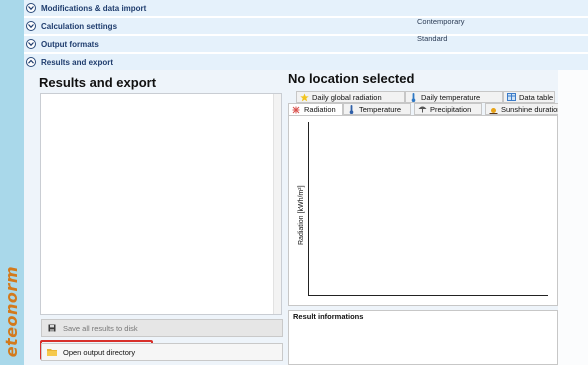 The width and height of the screenshot is (588, 365). Describe the element at coordinates (380, 109) in the screenshot. I see `tab-label: Temperature` at that location.